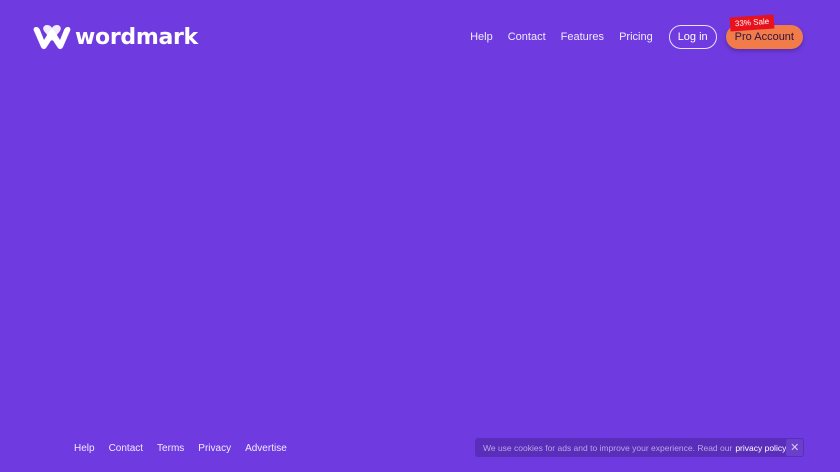 This screenshot has height=472, width=840. Describe the element at coordinates (84, 448) in the screenshot. I see `footer-help: Help` at that location.